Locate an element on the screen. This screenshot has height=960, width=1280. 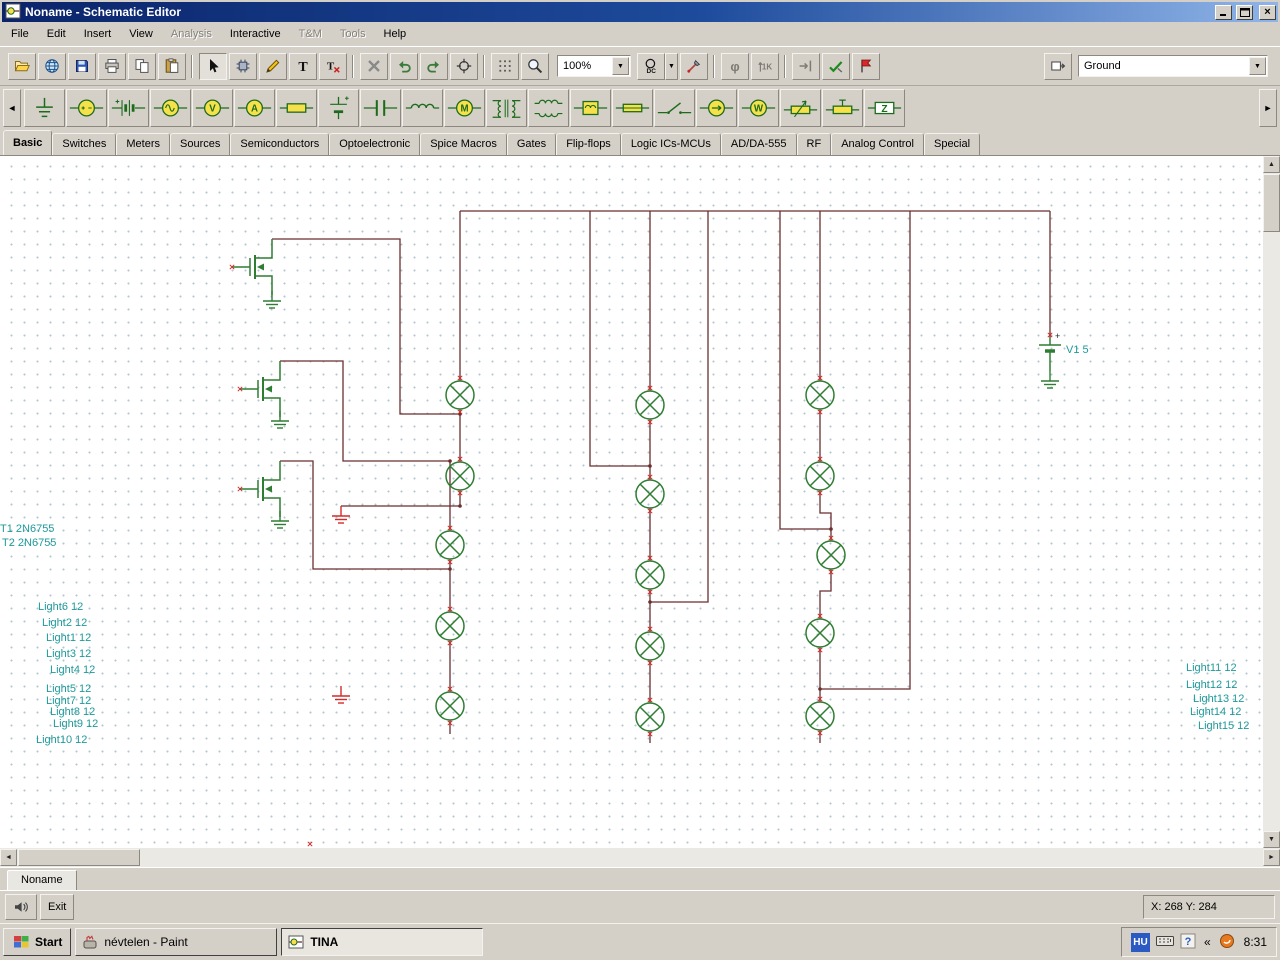
tab-sources: Sources is located at coordinates (200, 144).